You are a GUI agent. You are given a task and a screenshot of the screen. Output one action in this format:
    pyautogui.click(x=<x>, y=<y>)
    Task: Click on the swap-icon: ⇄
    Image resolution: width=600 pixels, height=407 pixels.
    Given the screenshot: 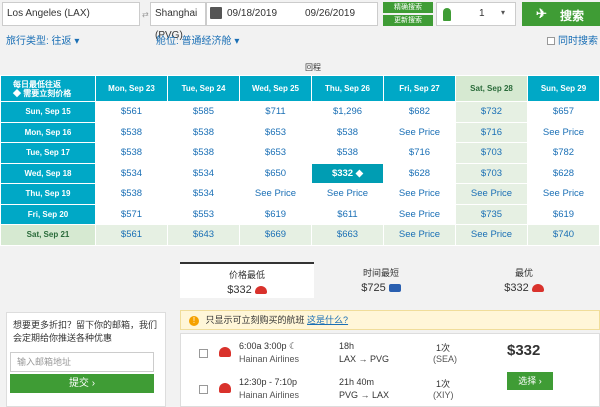 What is the action you would take?
    pyautogui.click(x=145, y=14)
    